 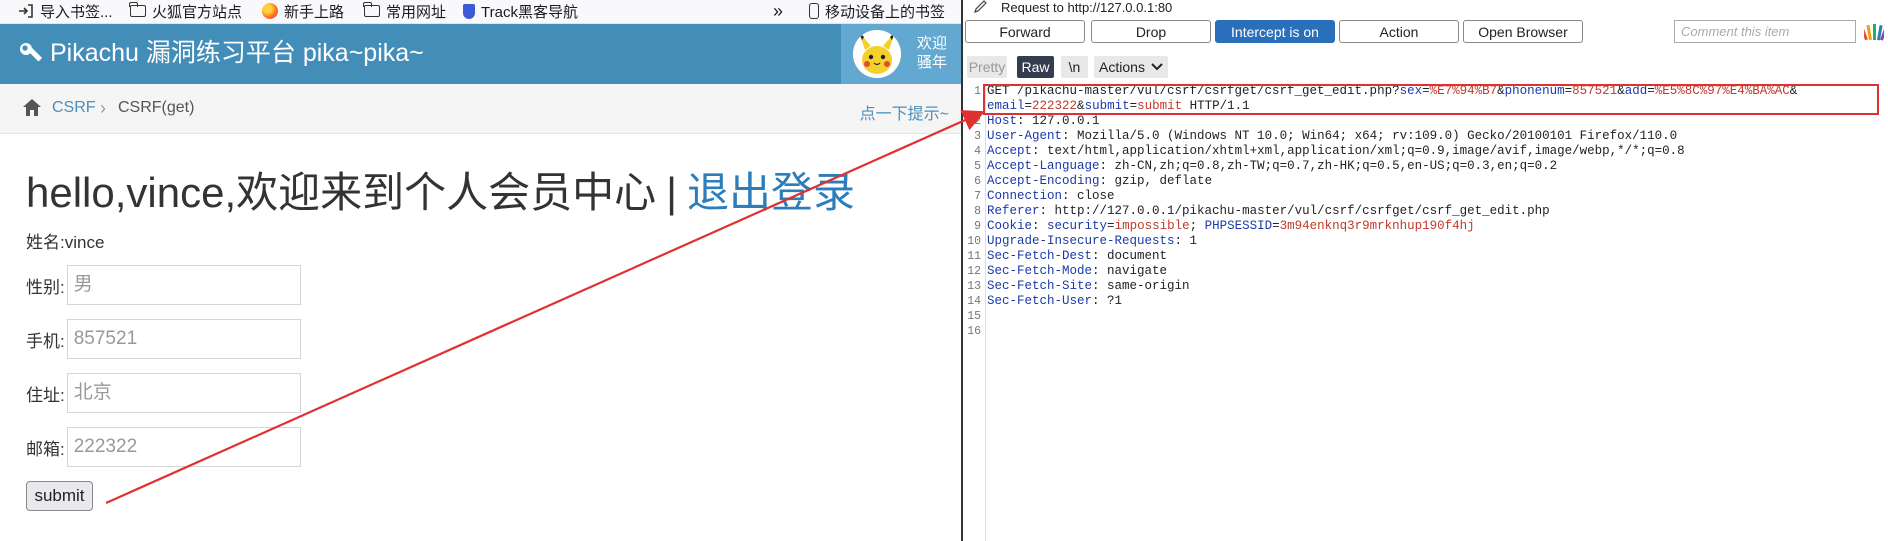 What do you see at coordinates (183, 339) in the screenshot?
I see `phone-input` at bounding box center [183, 339].